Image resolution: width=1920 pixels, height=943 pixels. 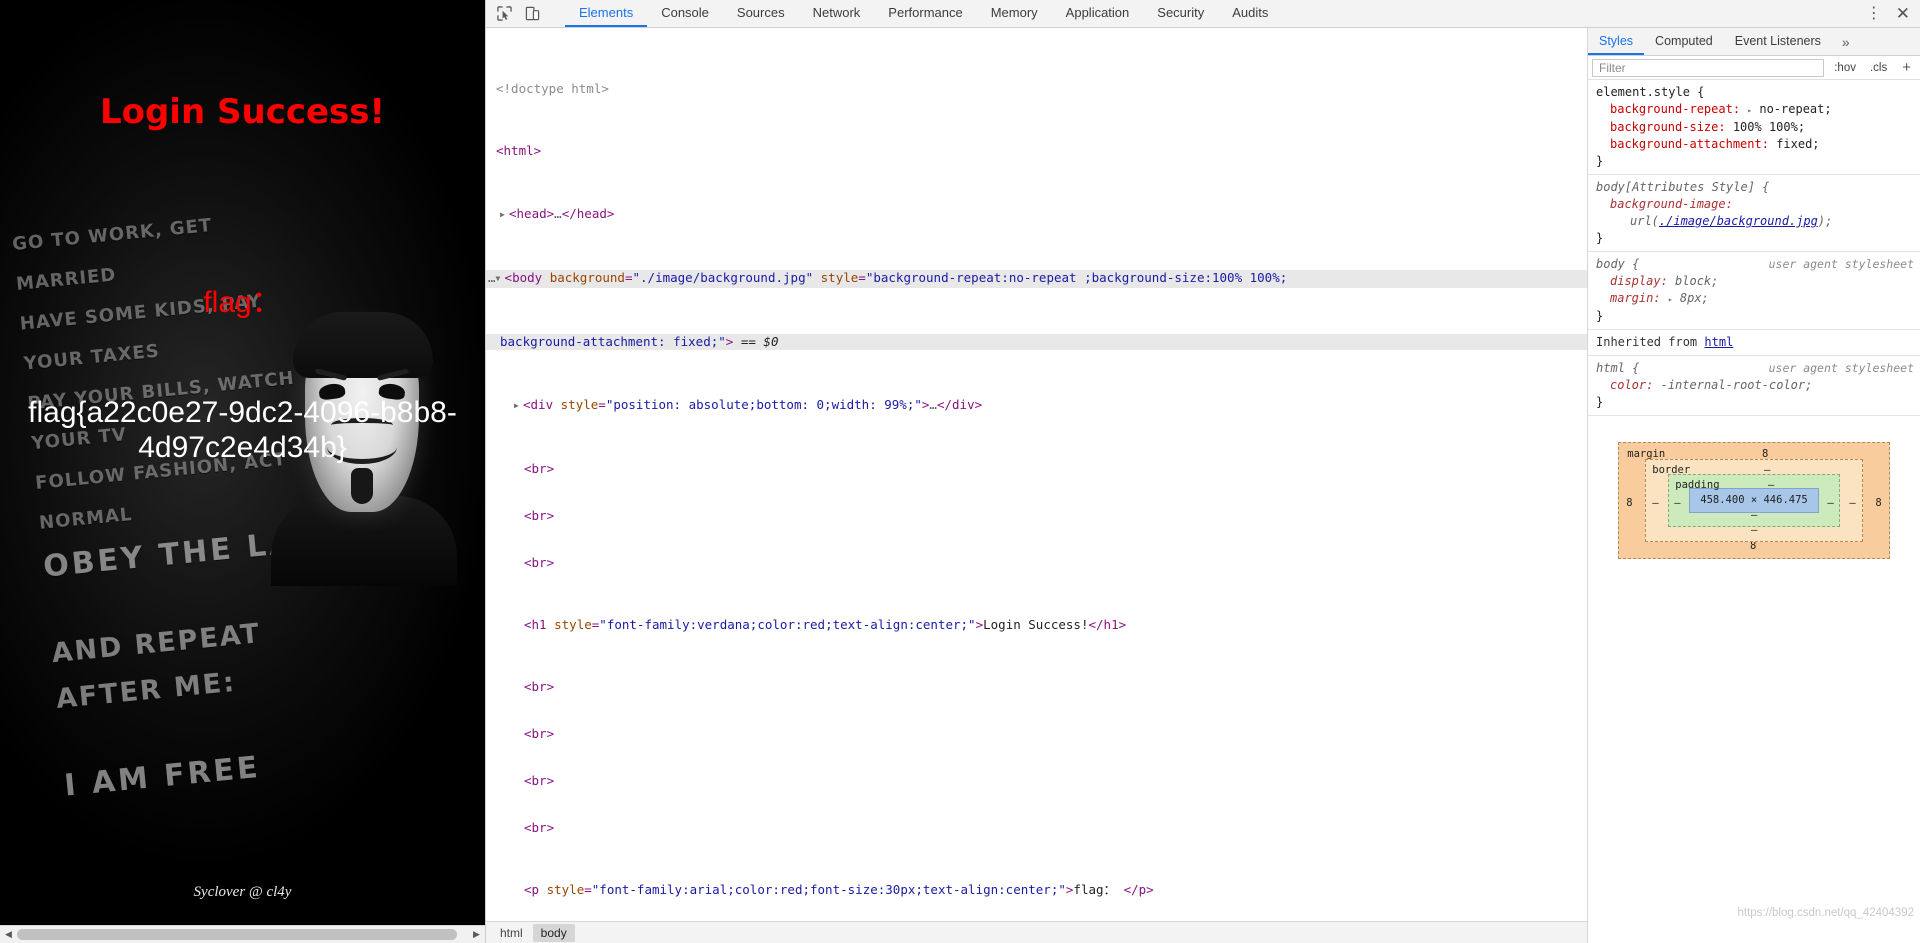 I want to click on watermark-url: https://blog.csdn.net/qq_42404392, so click(x=1825, y=913).